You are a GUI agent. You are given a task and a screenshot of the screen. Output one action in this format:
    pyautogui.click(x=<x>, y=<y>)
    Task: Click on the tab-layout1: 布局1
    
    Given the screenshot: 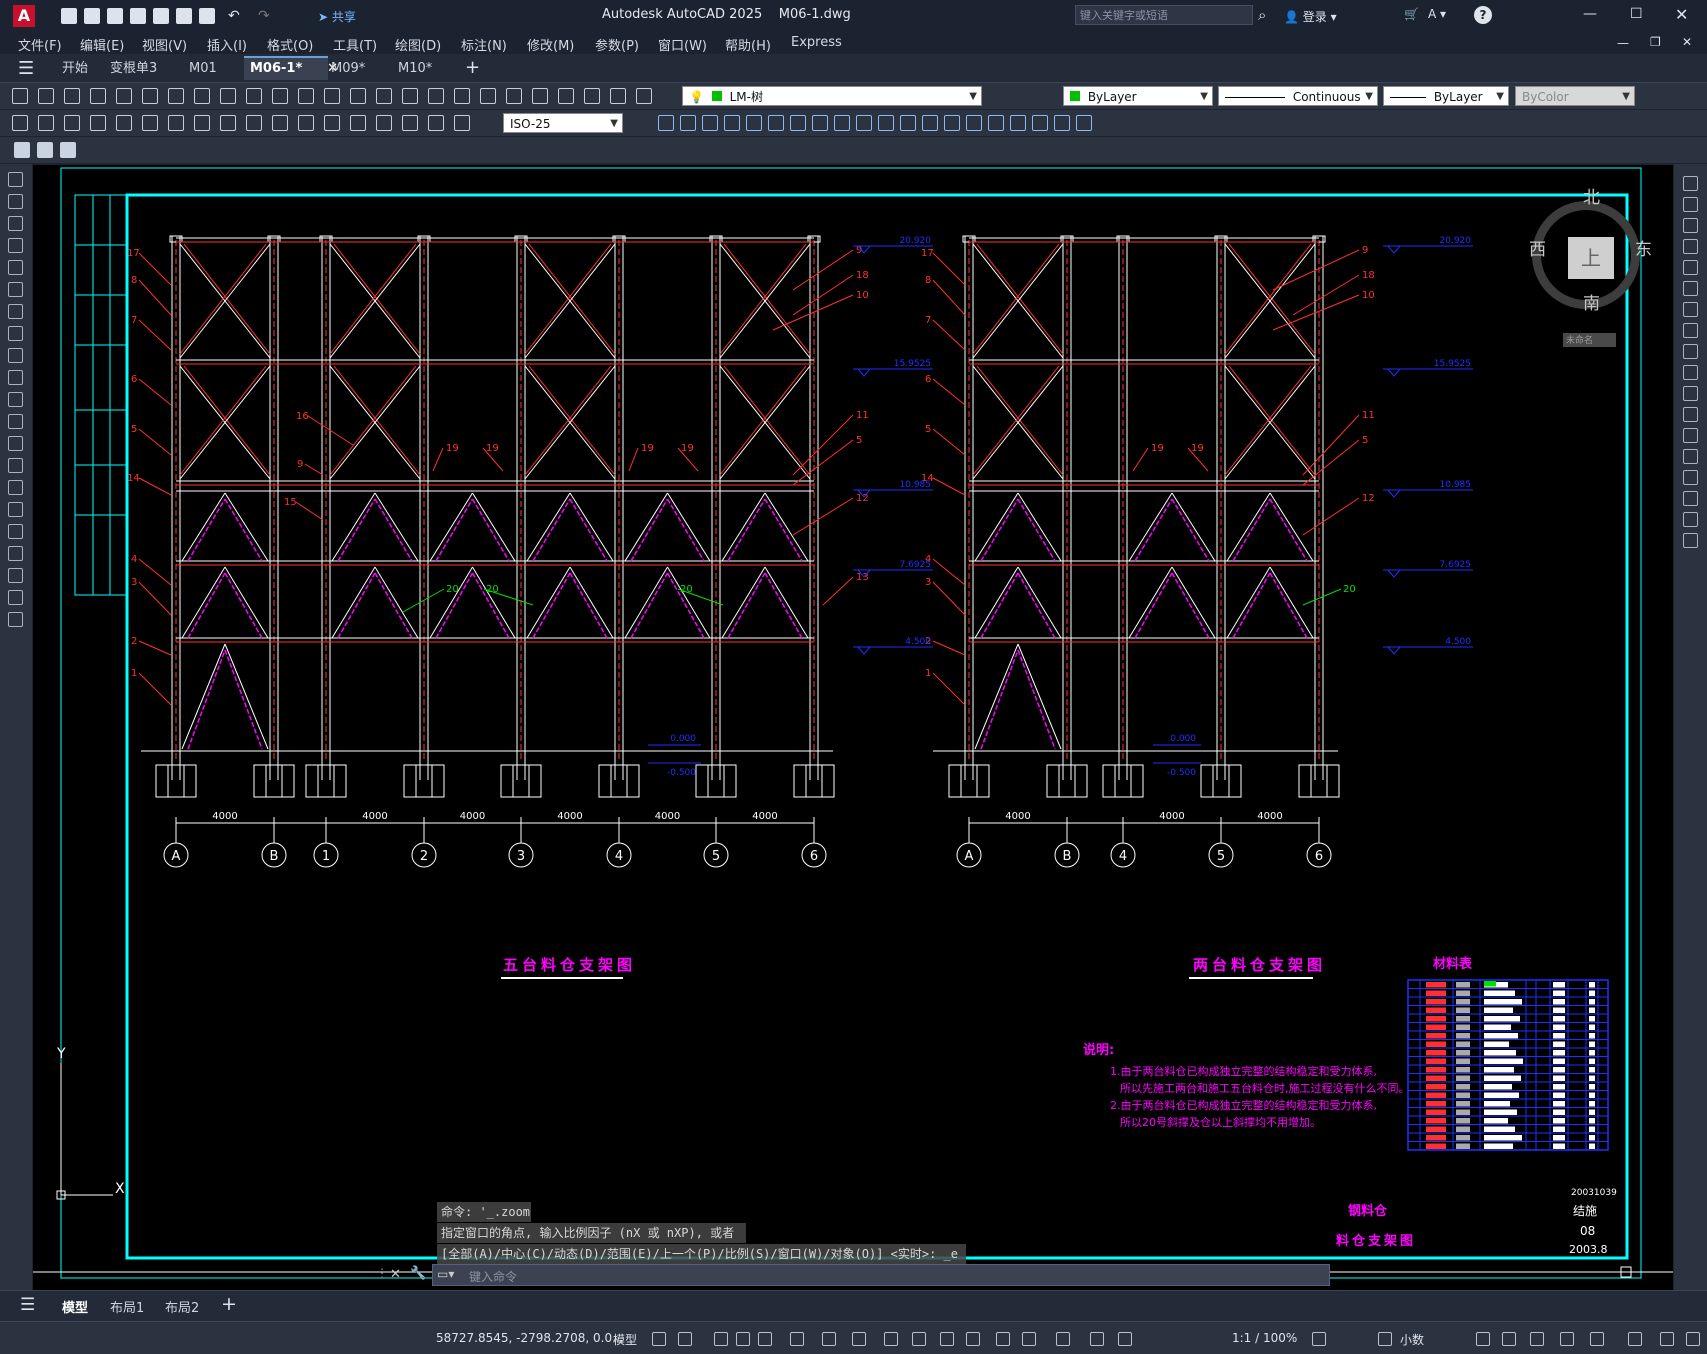 What is the action you would take?
    pyautogui.click(x=127, y=1306)
    